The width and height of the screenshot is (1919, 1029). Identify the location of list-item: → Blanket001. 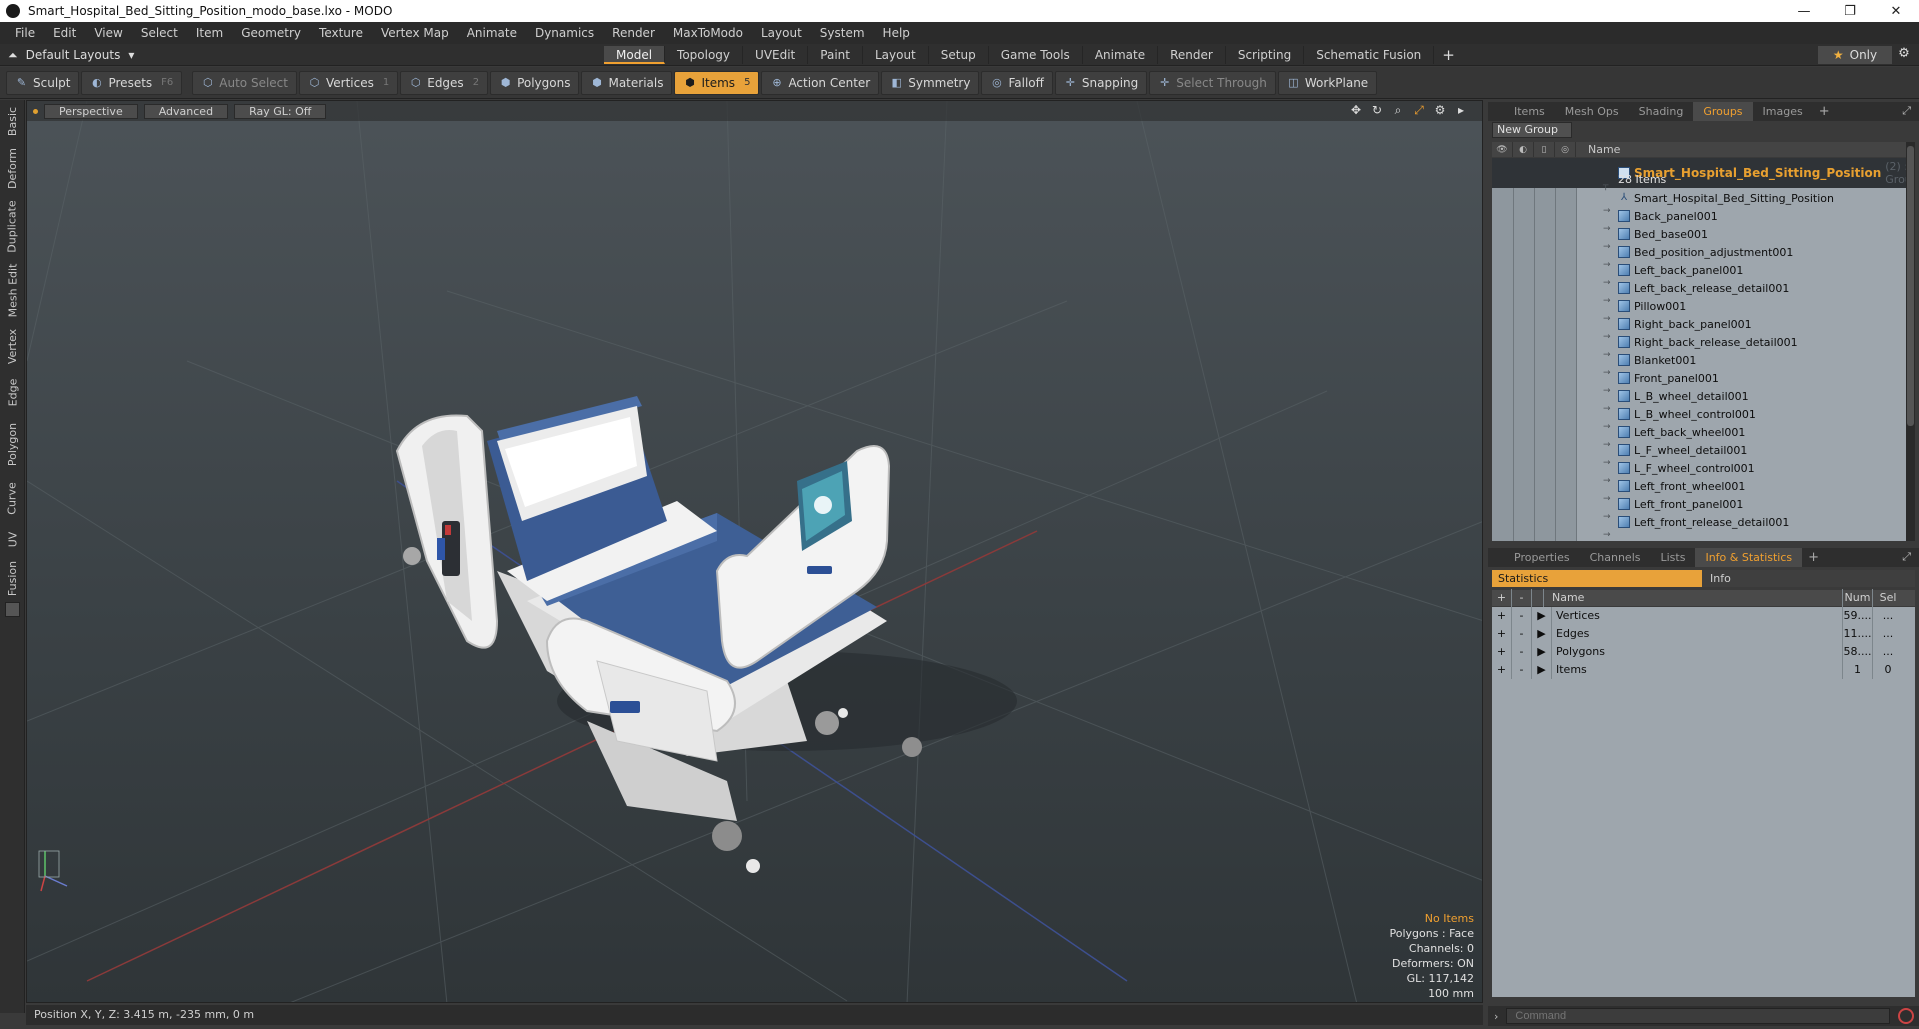
(1699, 365).